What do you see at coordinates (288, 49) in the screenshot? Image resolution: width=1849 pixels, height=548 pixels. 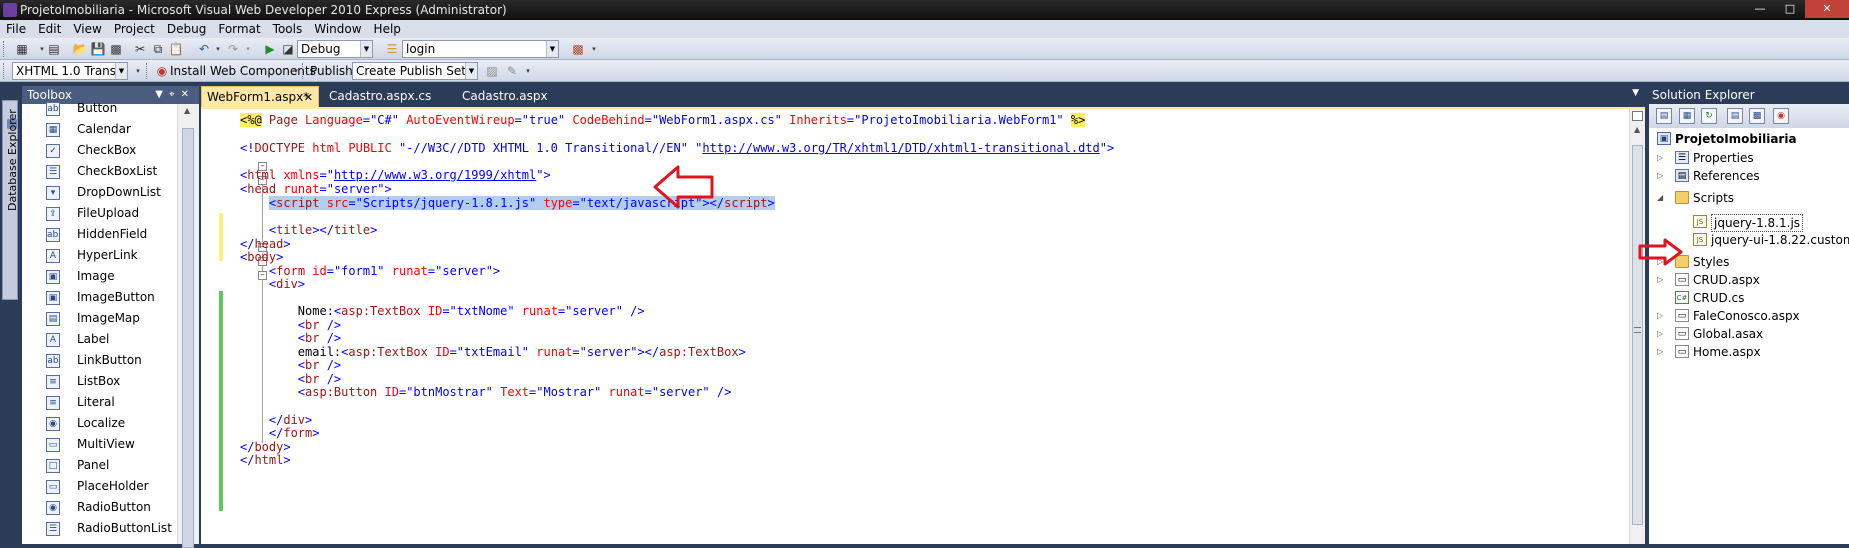 I see `view-in-browser-icon: ◪` at bounding box center [288, 49].